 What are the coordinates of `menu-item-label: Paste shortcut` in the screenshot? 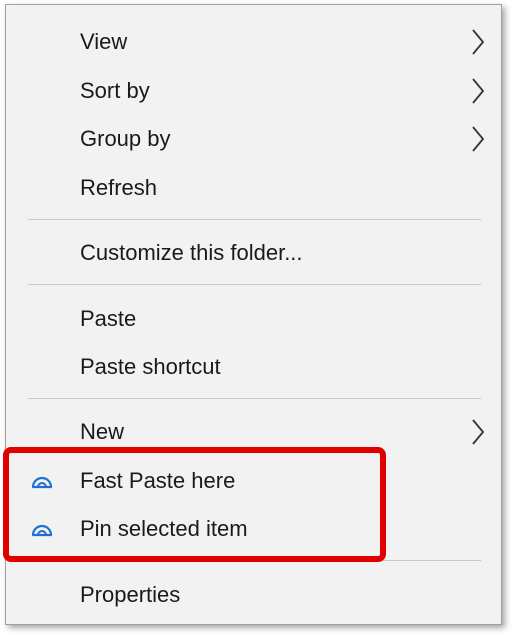 It's located at (150, 366).